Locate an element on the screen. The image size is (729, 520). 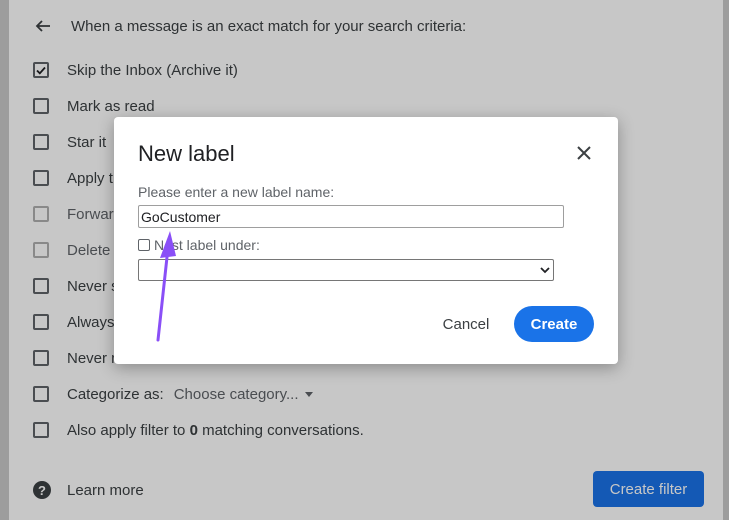
cancel-button: Cancel is located at coordinates (466, 324).